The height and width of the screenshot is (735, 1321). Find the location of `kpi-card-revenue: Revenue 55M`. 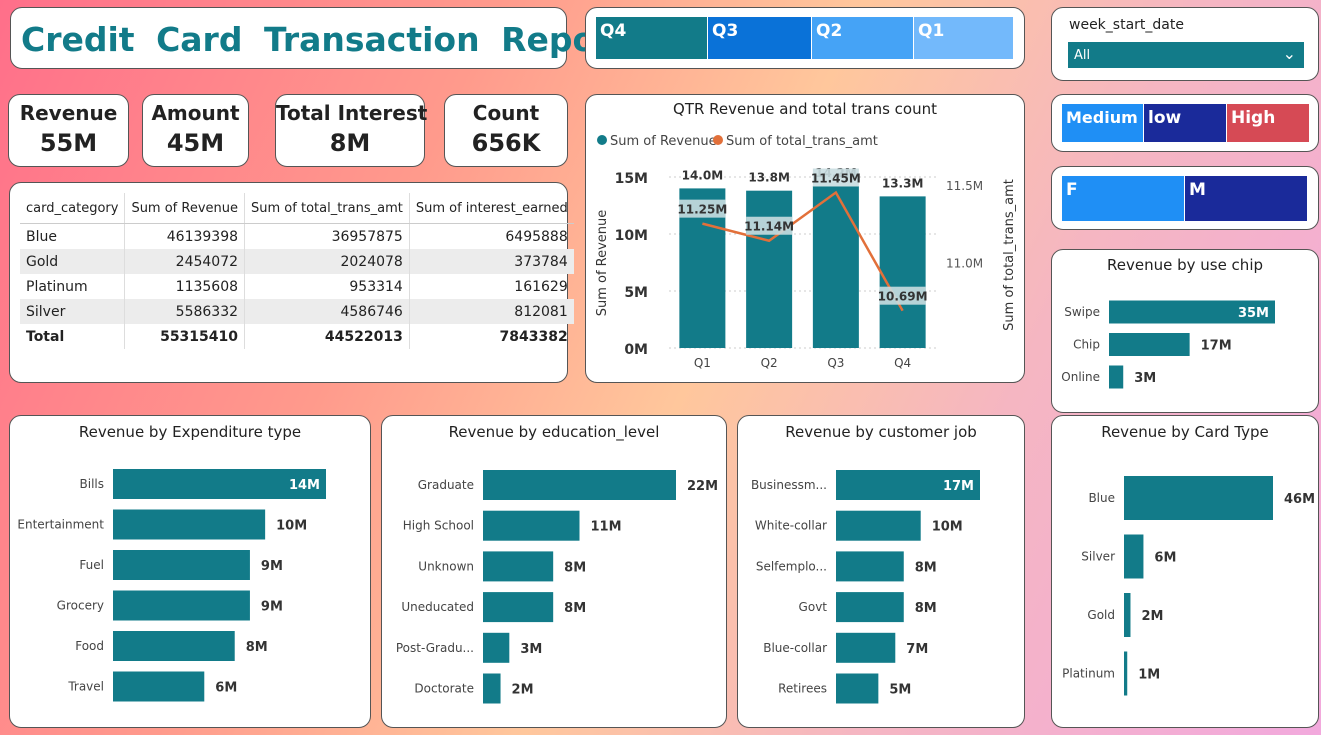

kpi-card-revenue: Revenue 55M is located at coordinates (68, 130).